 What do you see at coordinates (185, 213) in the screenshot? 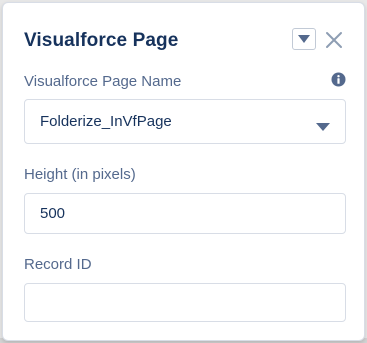
I see `height-input: 500` at bounding box center [185, 213].